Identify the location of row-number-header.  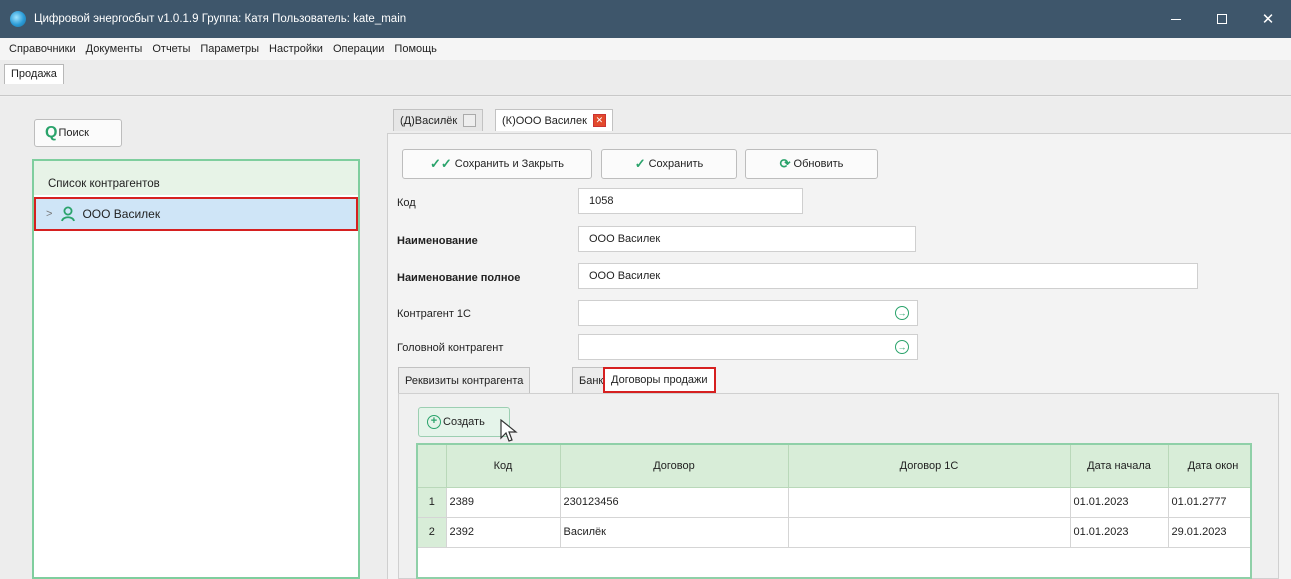
(432, 466).